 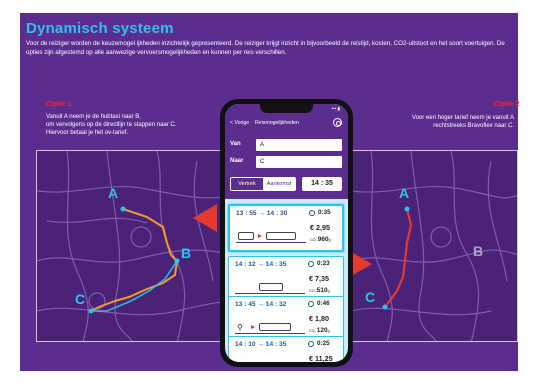 I want to click on route-option1, so click(x=134, y=260).